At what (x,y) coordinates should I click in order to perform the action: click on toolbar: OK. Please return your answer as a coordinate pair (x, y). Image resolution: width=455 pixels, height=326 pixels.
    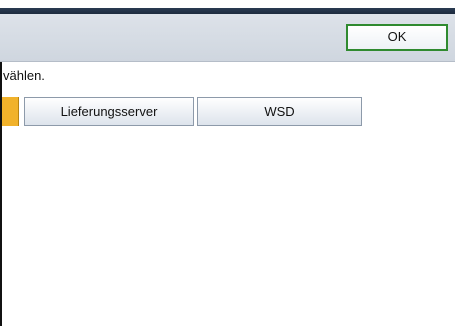
    Looking at the image, I should click on (227, 38).